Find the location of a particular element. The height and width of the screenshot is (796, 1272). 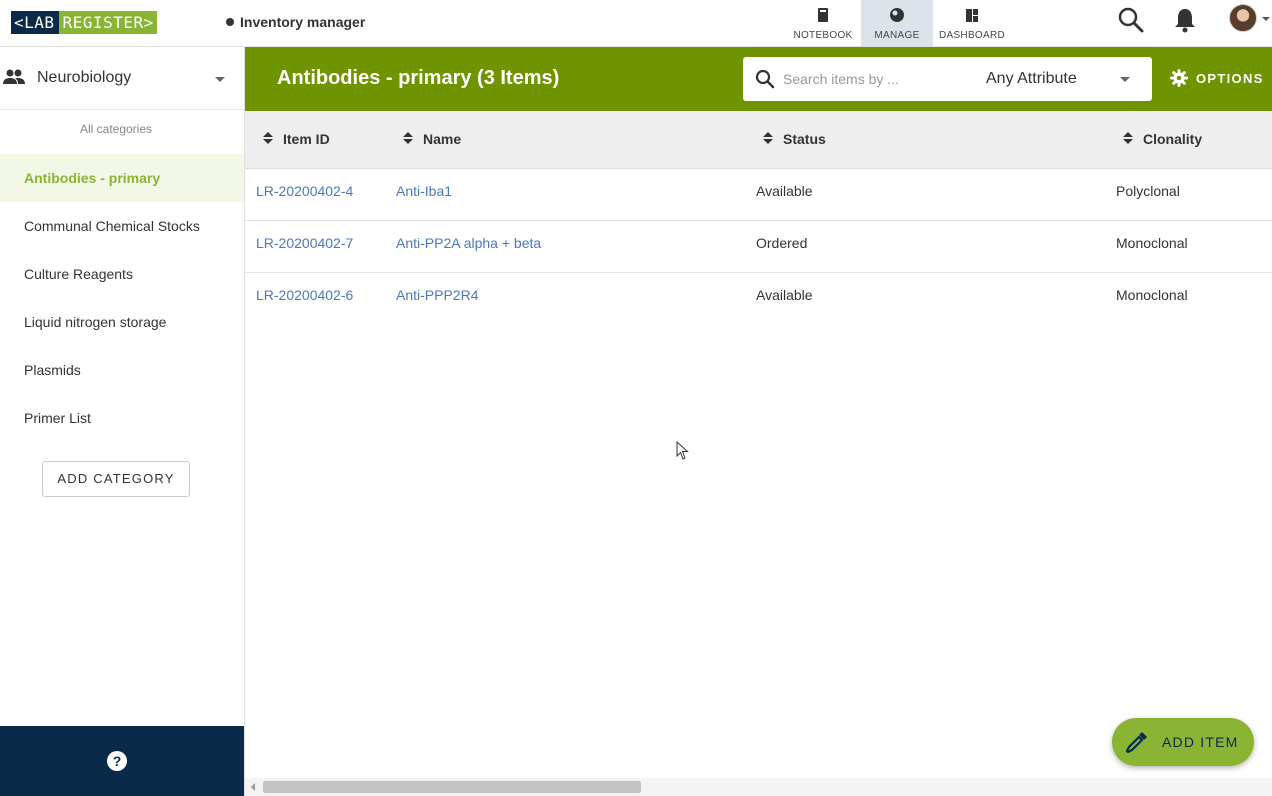

notebook-icon is located at coordinates (823, 15).